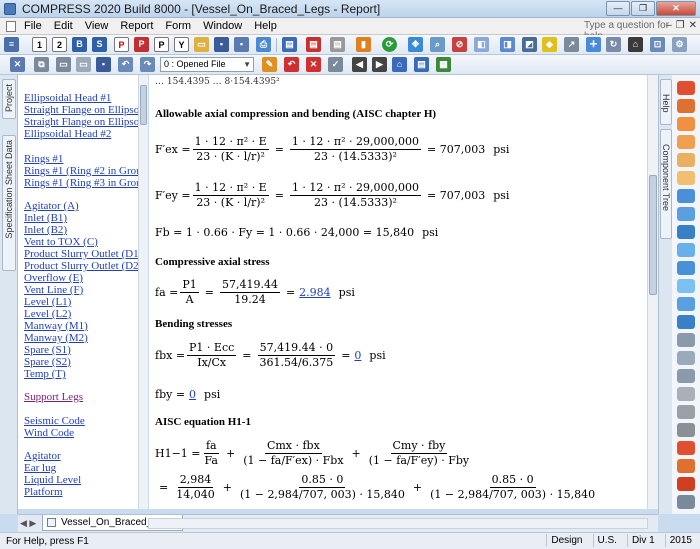 This screenshot has height=549, width=700. Describe the element at coordinates (39, 44) in the screenshot. I see `form-1-icon: 1` at that location.